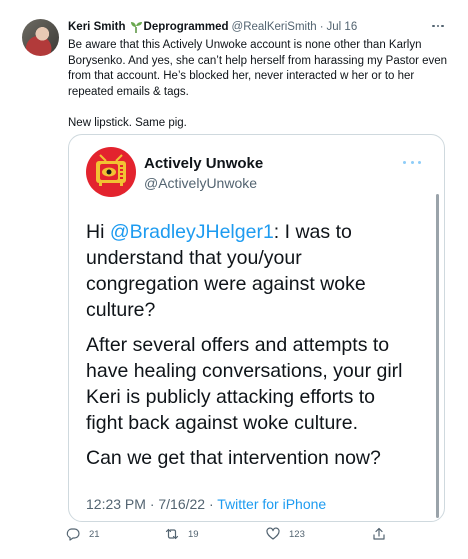  What do you see at coordinates (186, 27) in the screenshot?
I see `name-suffix: Deprogrammed` at bounding box center [186, 27].